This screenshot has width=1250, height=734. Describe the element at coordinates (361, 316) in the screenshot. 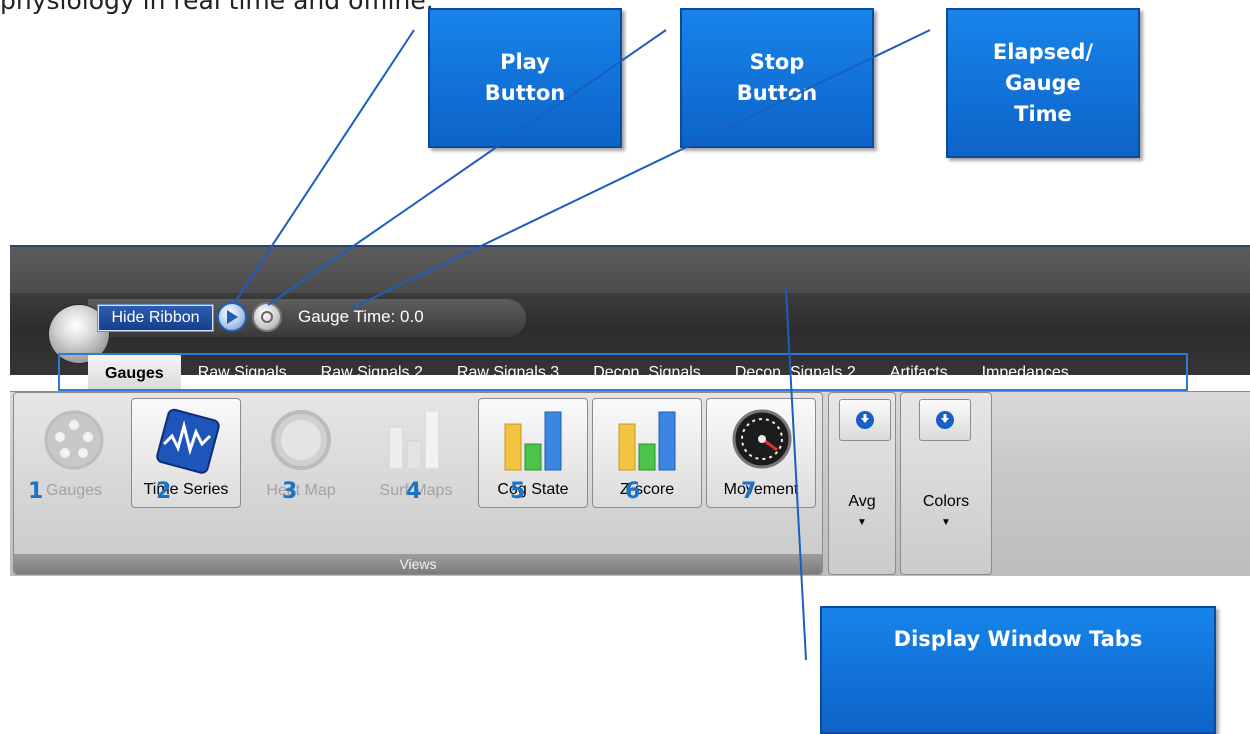

I see `gauge-time-readout: Gauge Time: 0.0` at that location.